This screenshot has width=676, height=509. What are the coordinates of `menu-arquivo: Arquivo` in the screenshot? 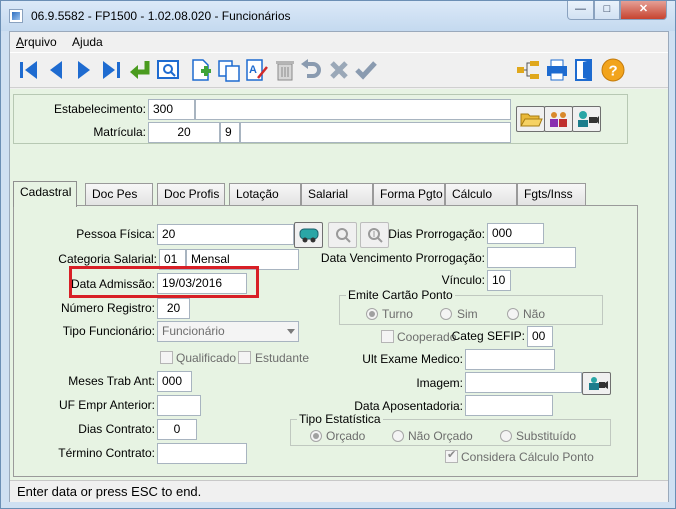 It's located at (36, 42).